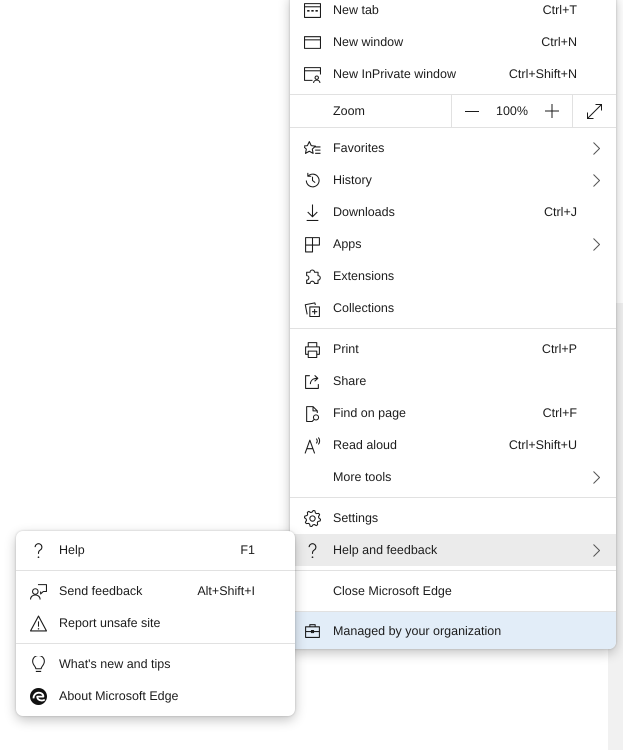 Image resolution: width=623 pixels, height=750 pixels. What do you see at coordinates (453, 477) in the screenshot?
I see `menu-item: More tools` at bounding box center [453, 477].